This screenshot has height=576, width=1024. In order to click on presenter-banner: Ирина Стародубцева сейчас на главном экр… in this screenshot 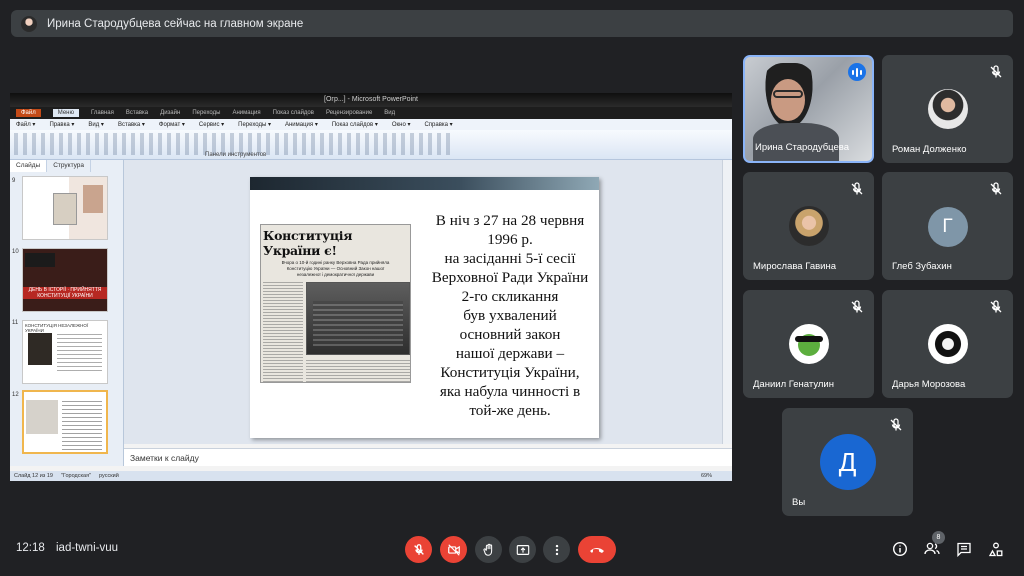, I will do `click(512, 23)`.